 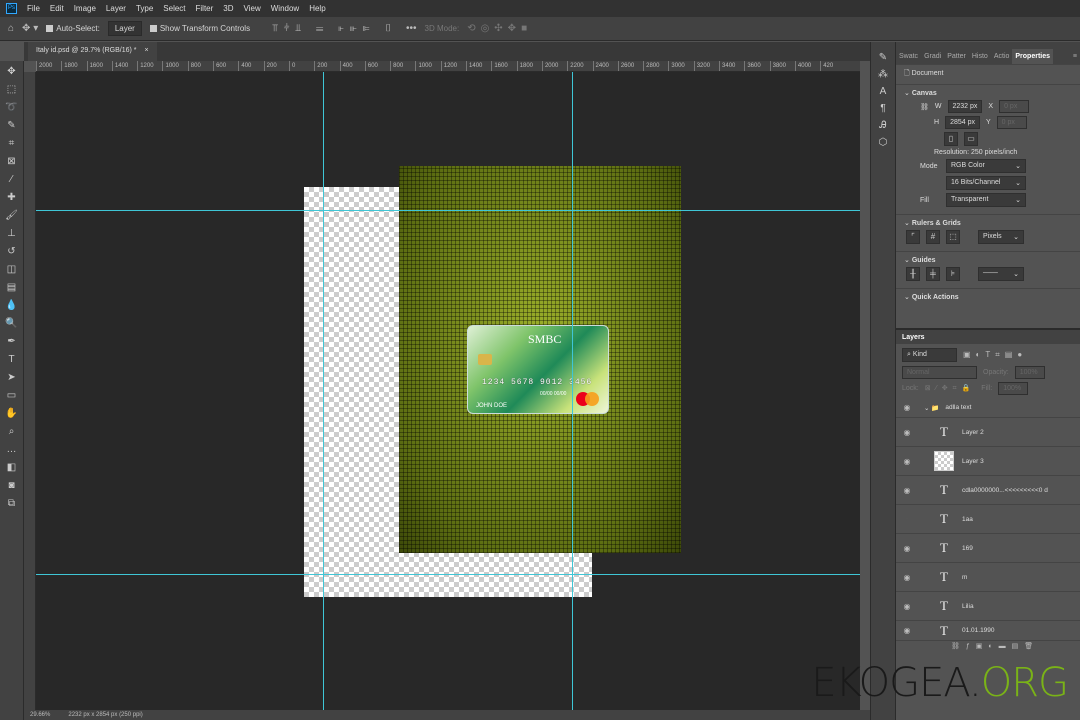 I want to click on quick-actions-title: ⌄ Quick Actions, so click(x=988, y=297).